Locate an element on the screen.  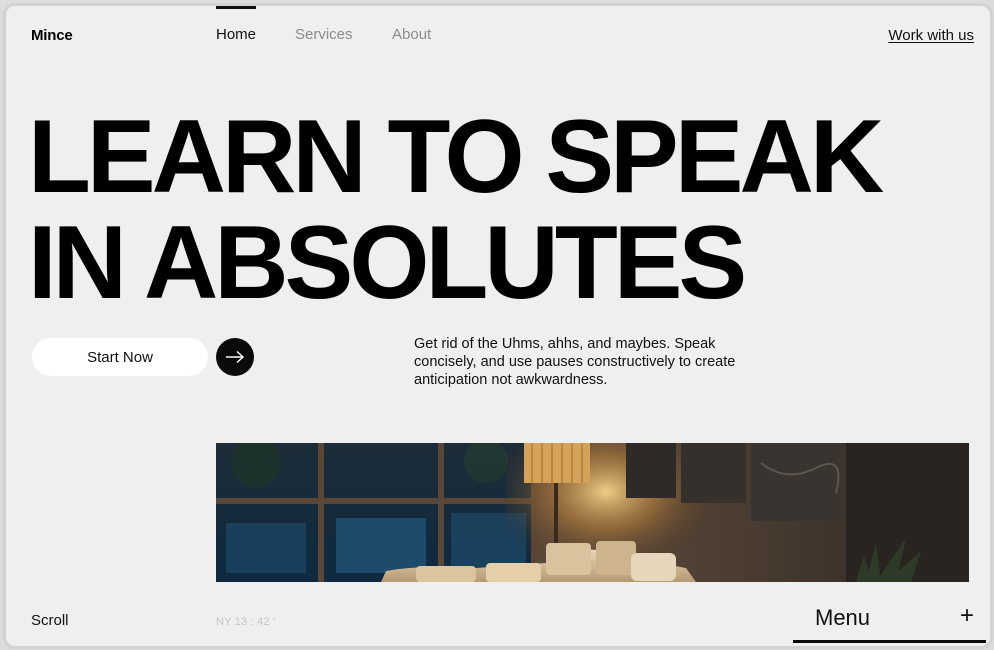
menu-label: Menu is located at coordinates (843, 617).